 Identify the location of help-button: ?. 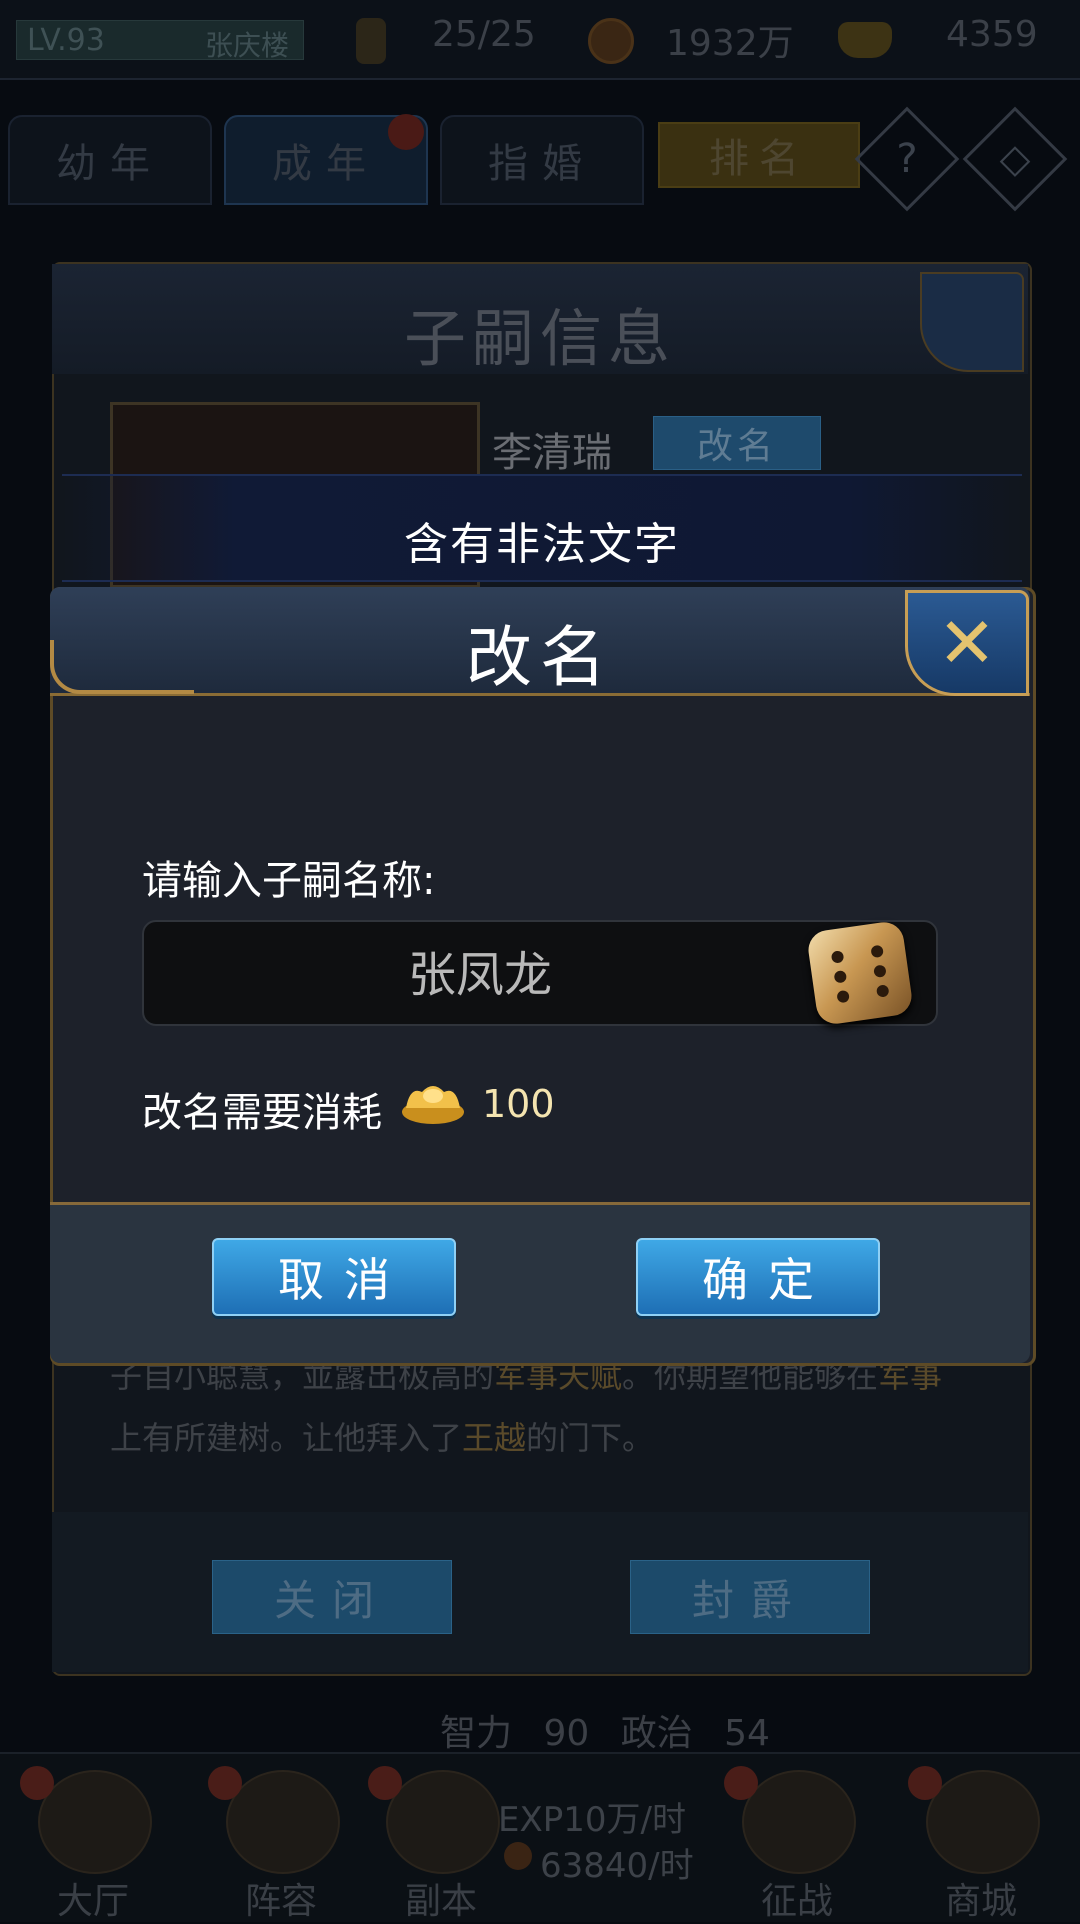
(907, 159).